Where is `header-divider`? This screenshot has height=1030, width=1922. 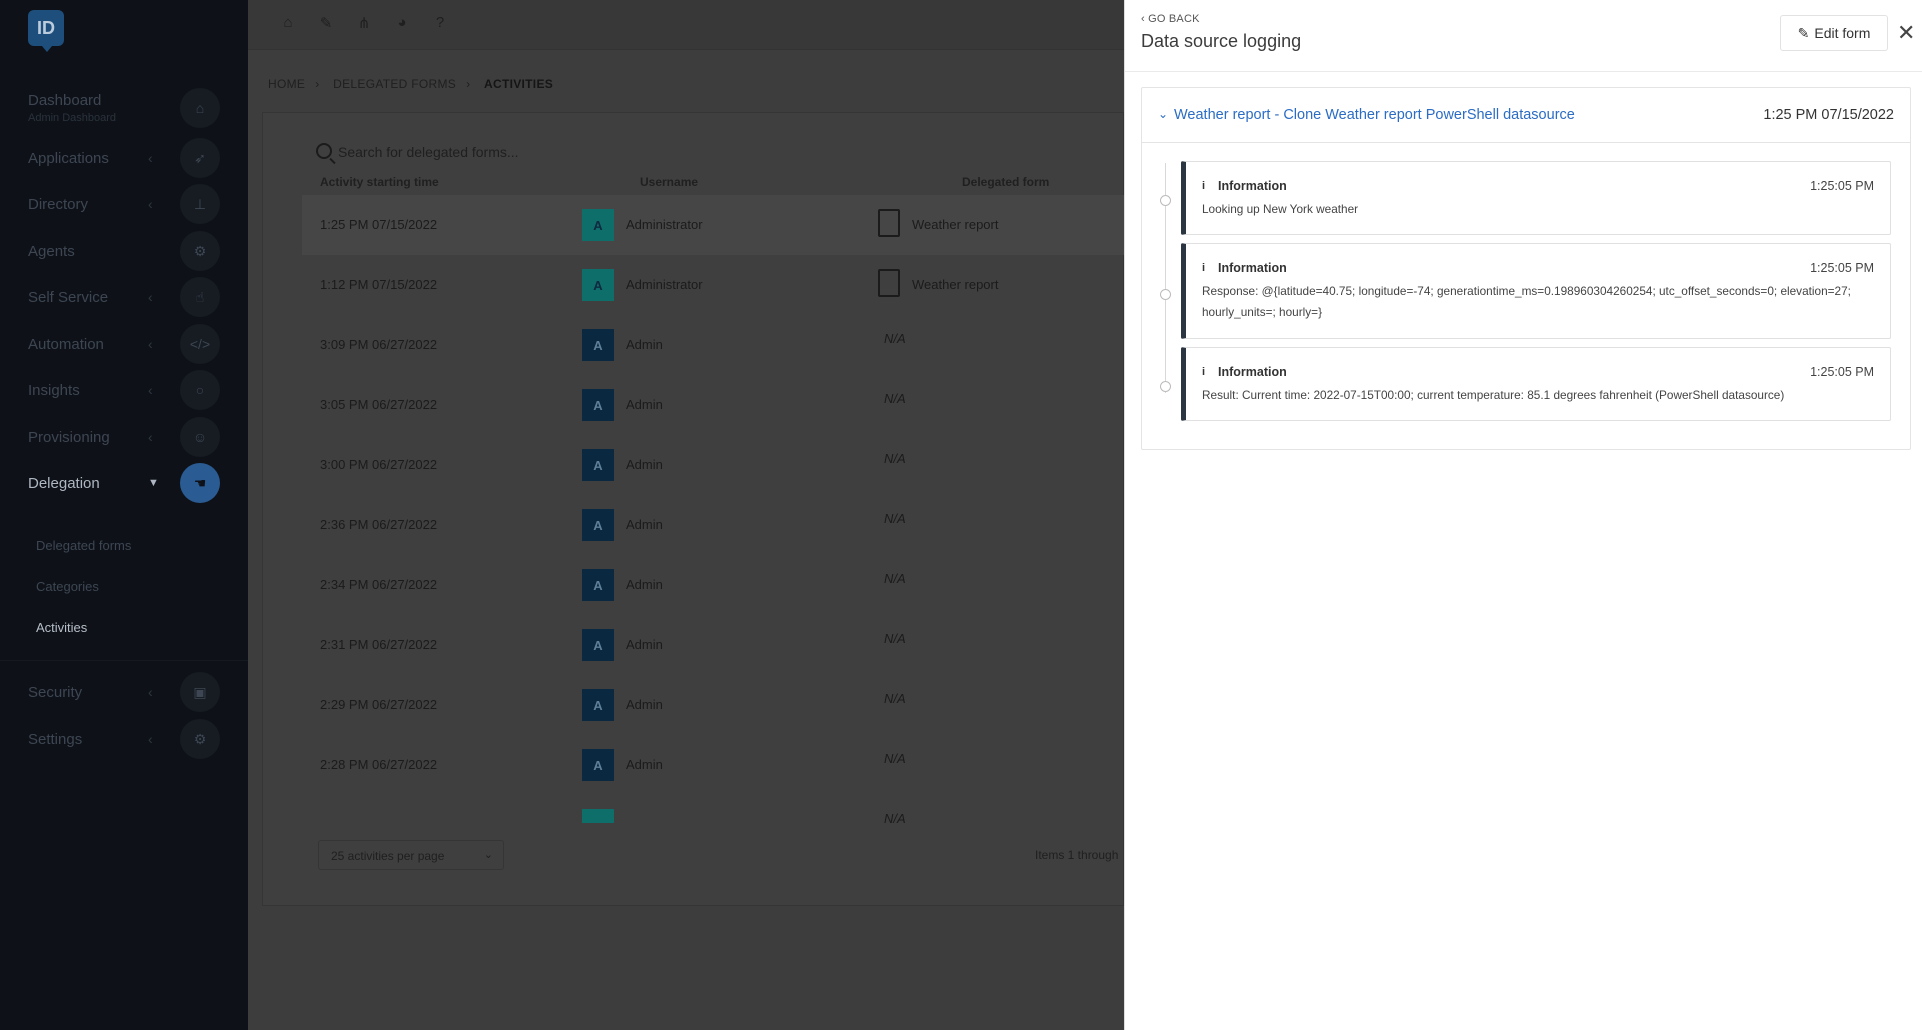 header-divider is located at coordinates (1523, 71).